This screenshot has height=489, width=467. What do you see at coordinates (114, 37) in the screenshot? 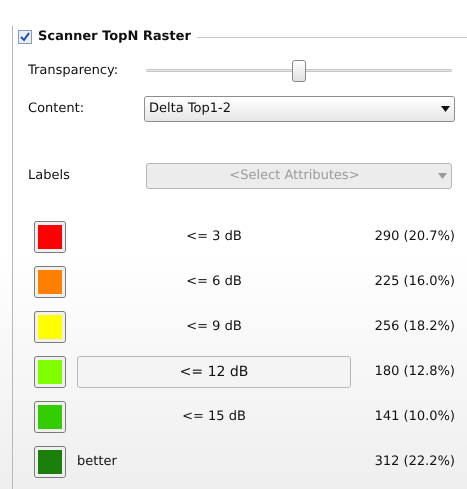
I see `group-title: Scanner TopN Raster` at bounding box center [114, 37].